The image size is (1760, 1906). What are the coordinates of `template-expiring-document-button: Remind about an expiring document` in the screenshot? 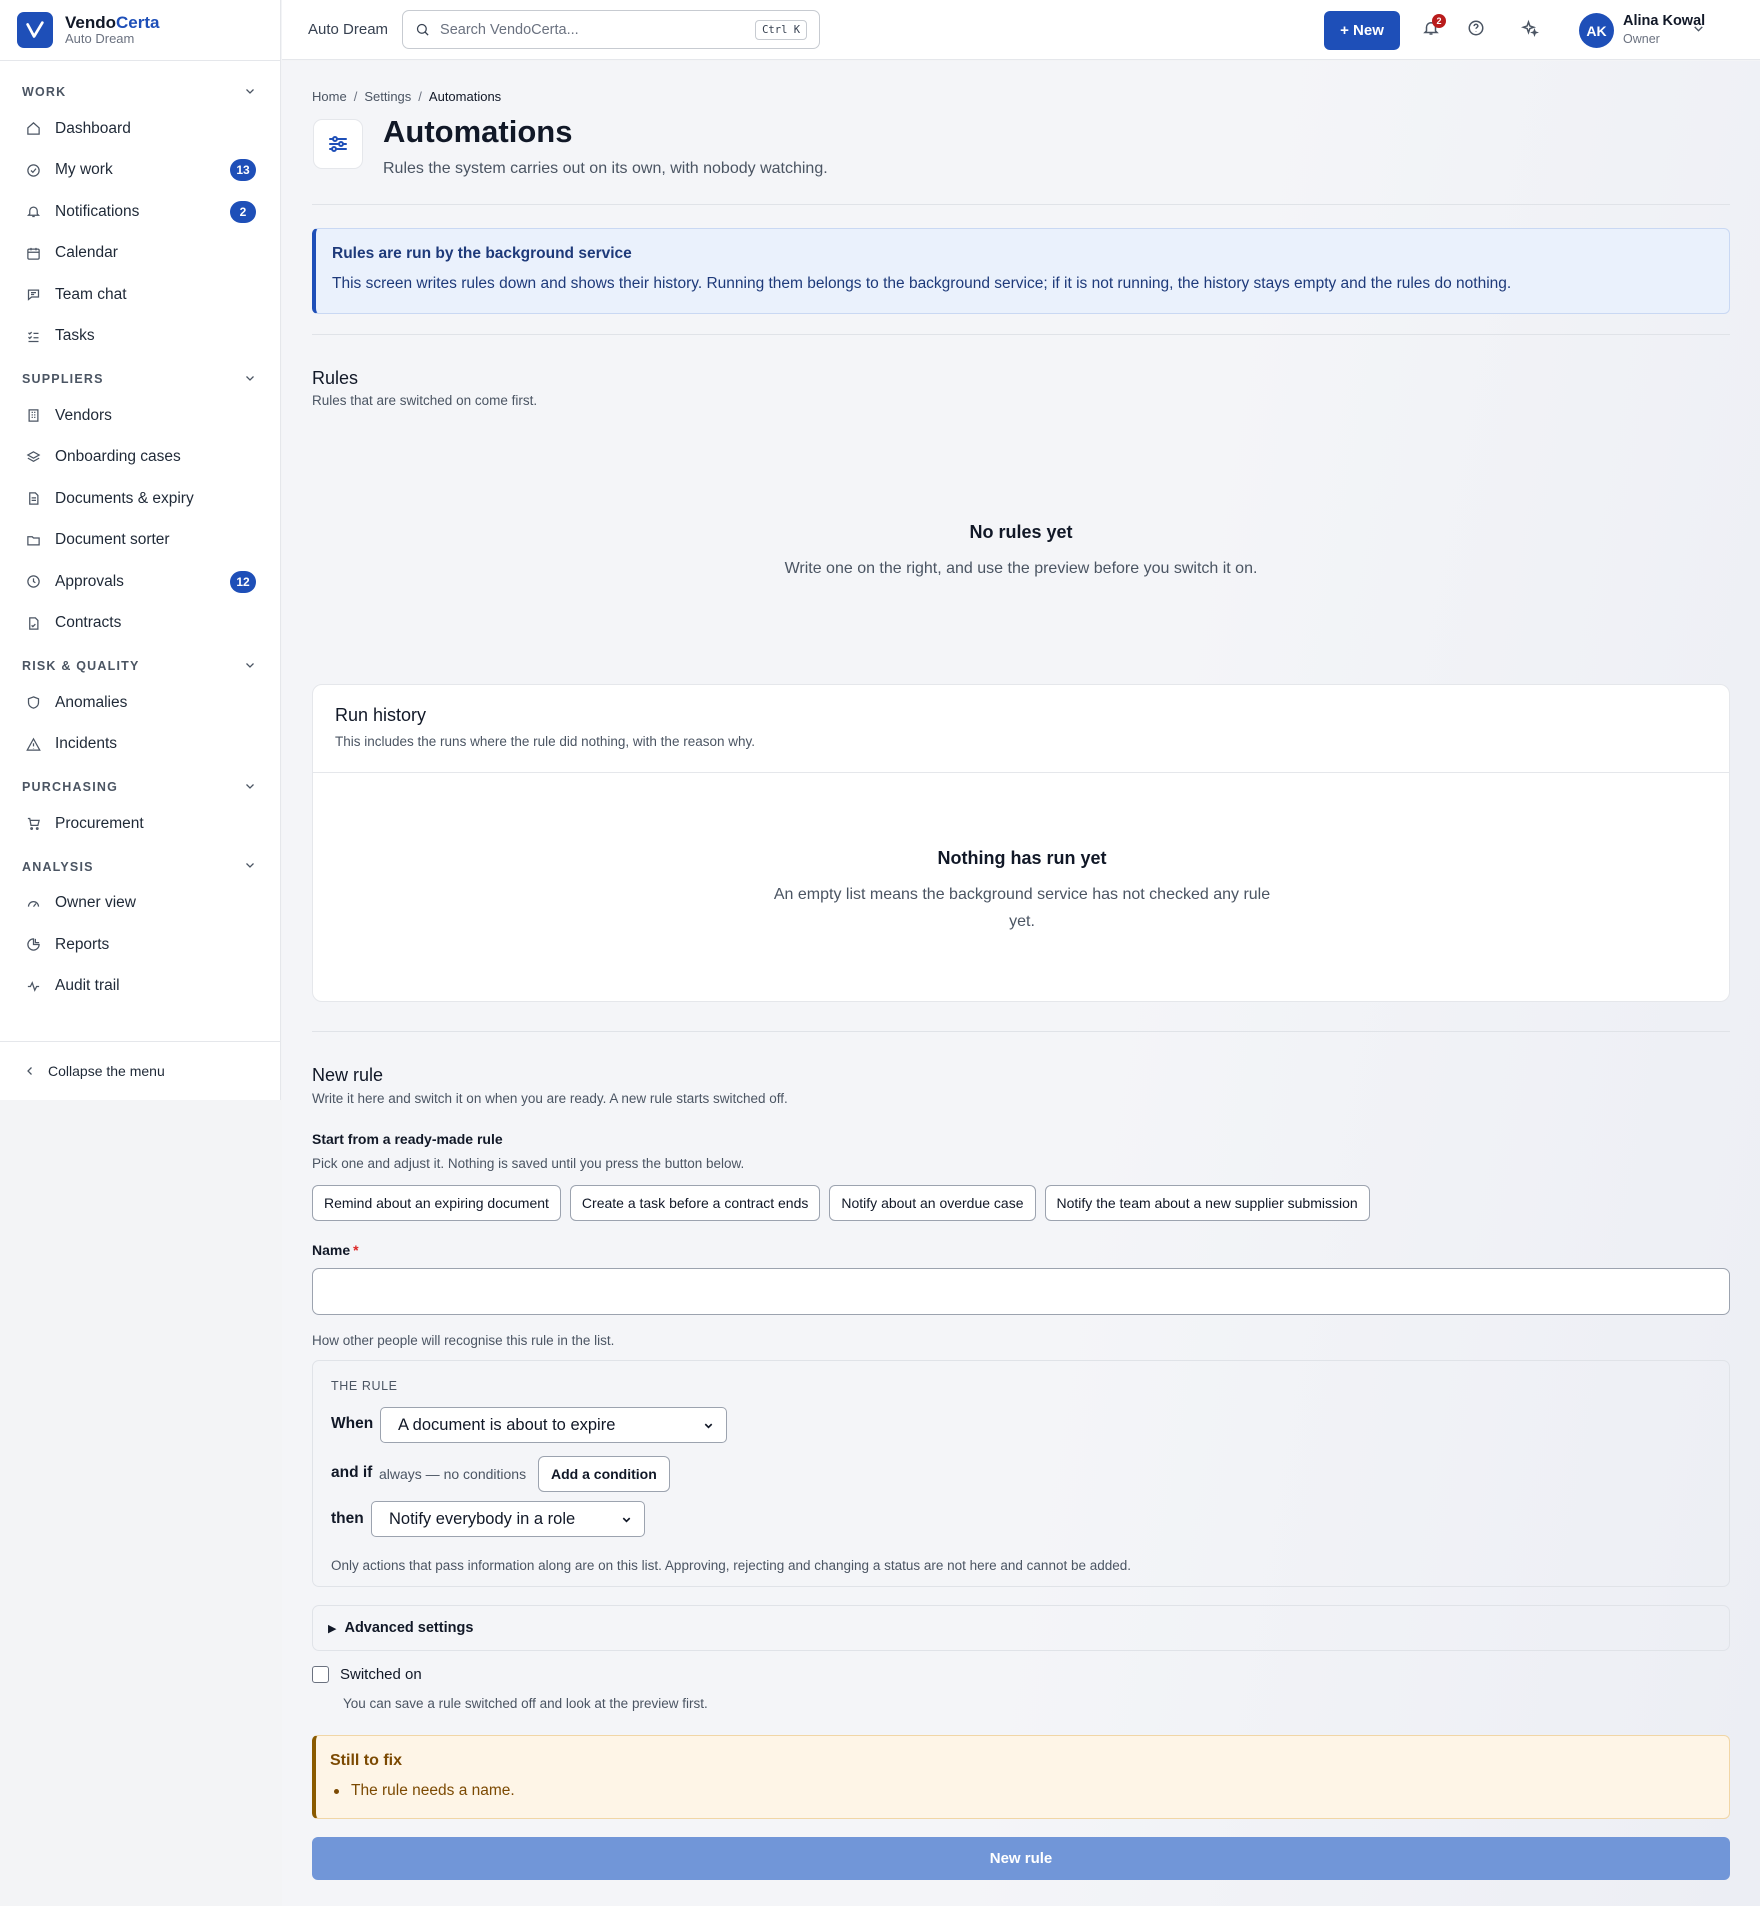 It's located at (436, 1203).